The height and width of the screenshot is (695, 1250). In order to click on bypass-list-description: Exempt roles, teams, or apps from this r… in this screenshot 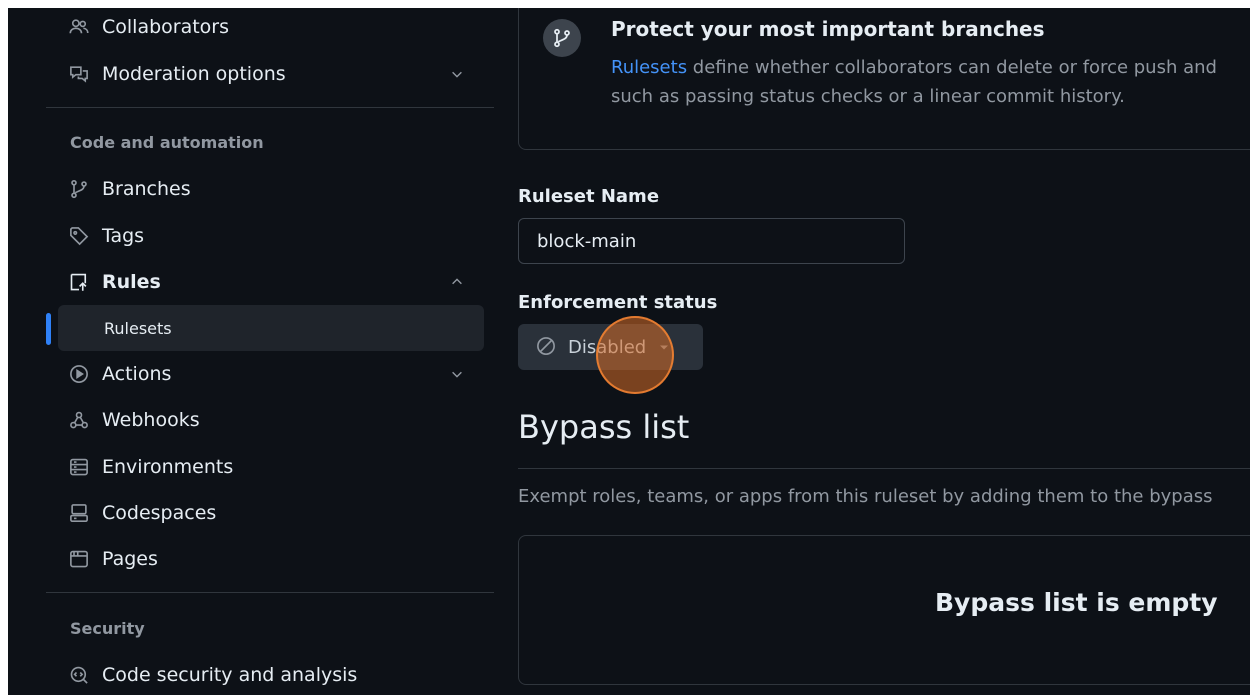, I will do `click(865, 496)`.